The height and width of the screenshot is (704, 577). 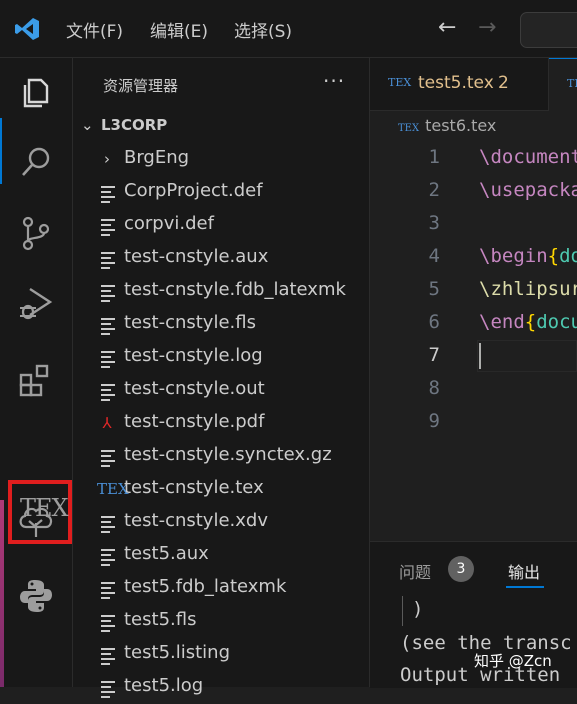 I want to click on output-line-1: ), so click(x=418, y=609).